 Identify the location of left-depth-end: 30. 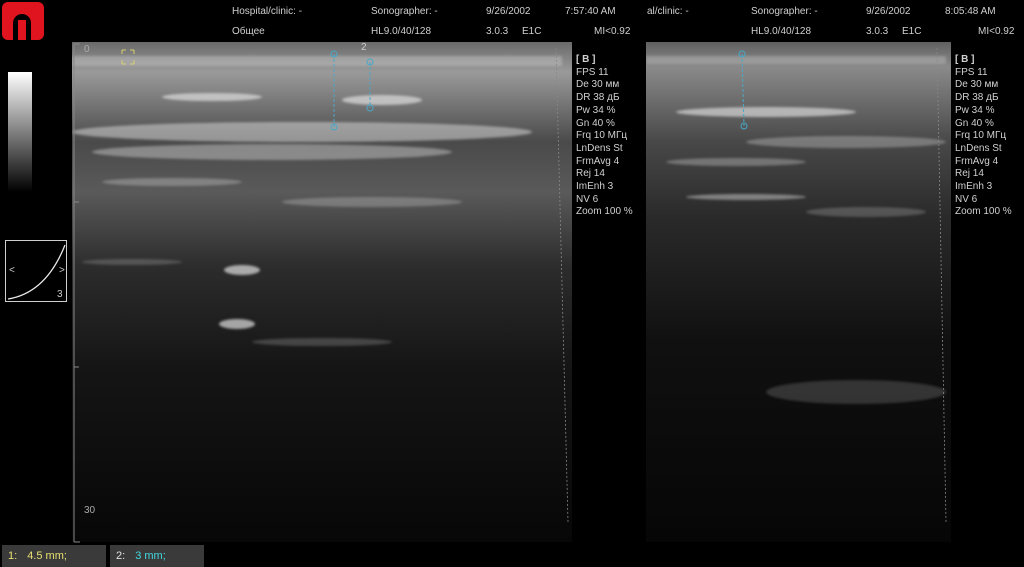
(90, 510).